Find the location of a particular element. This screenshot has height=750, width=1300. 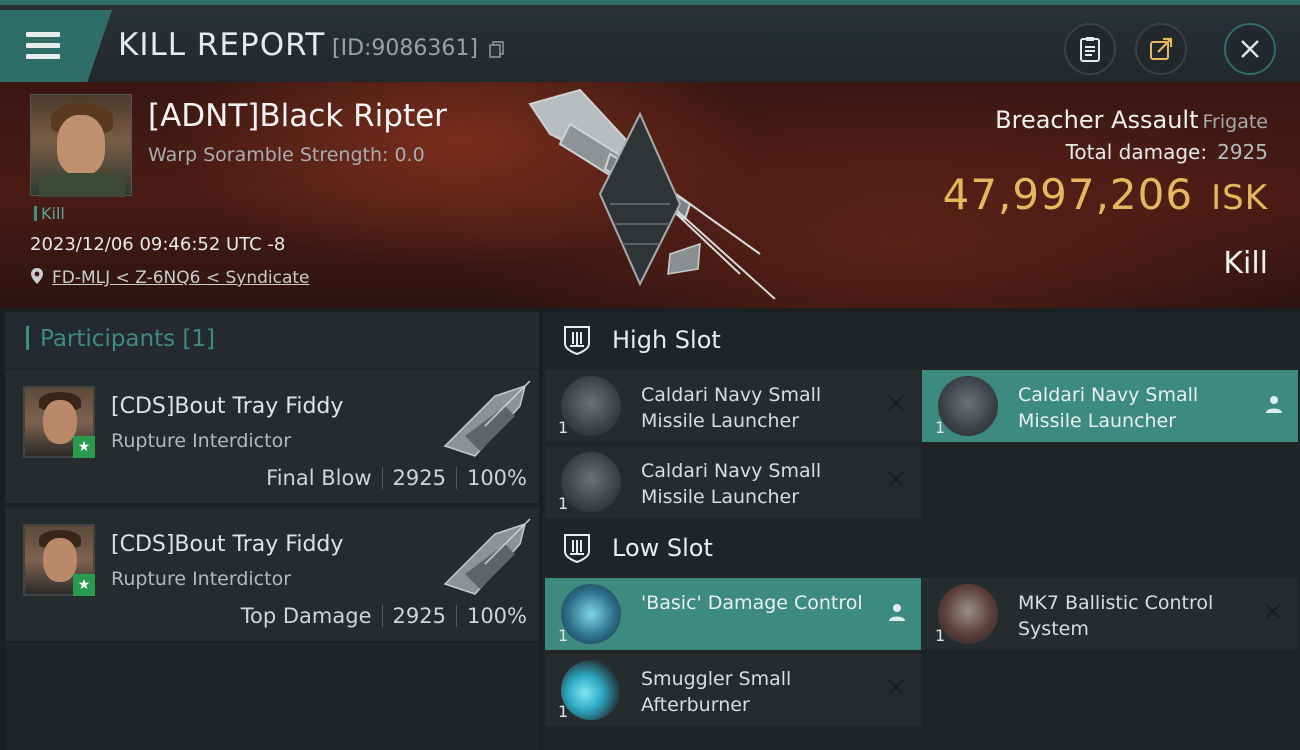

kill-tag: Kill is located at coordinates (49, 213).